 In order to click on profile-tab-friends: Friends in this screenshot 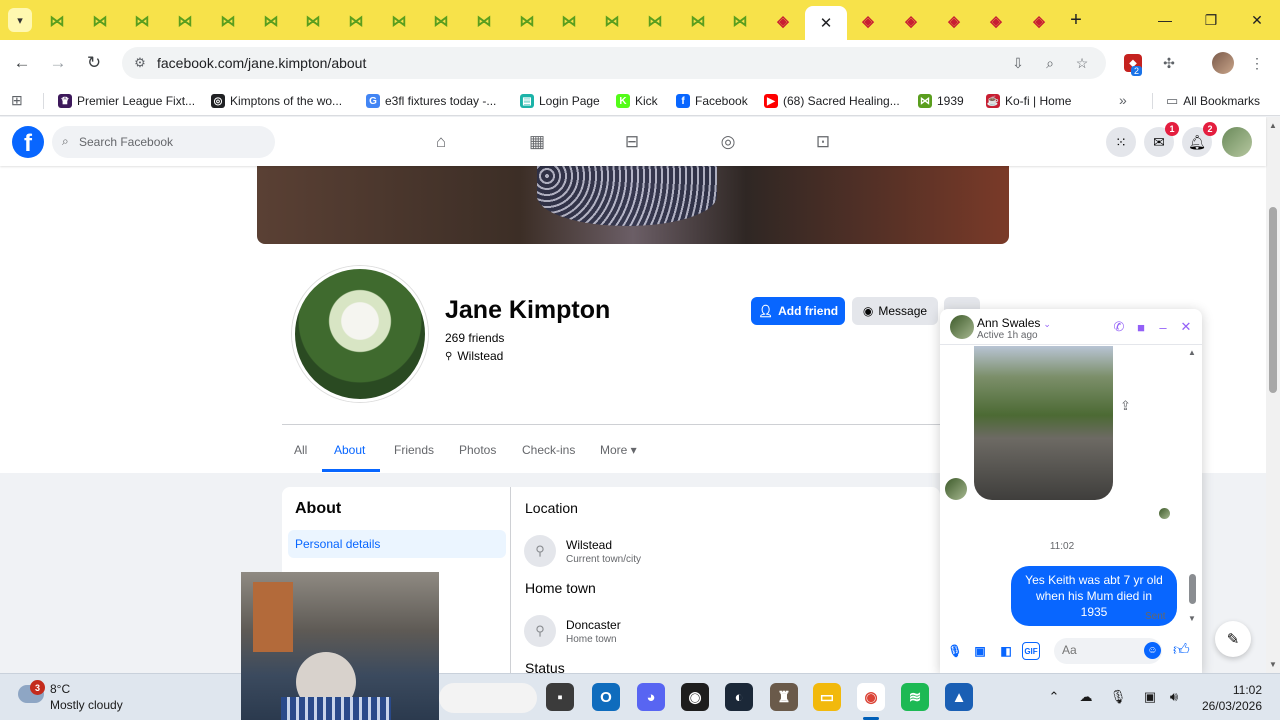, I will do `click(414, 450)`.